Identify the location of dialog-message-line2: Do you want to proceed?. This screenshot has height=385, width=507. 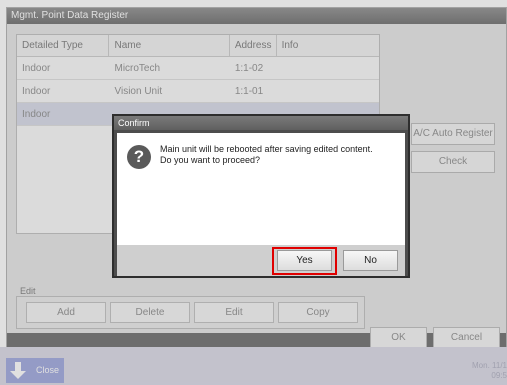
(210, 160).